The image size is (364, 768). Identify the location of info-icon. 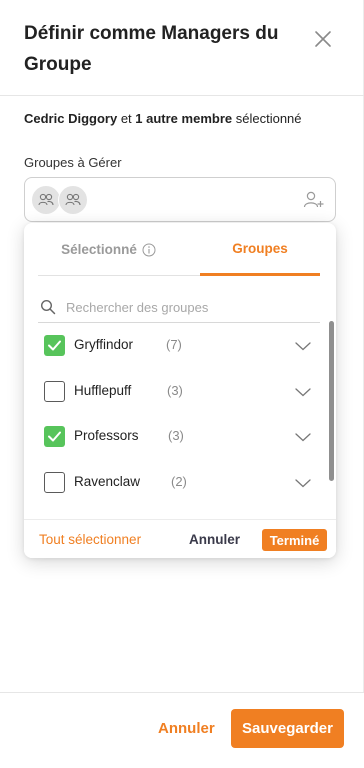
(149, 250).